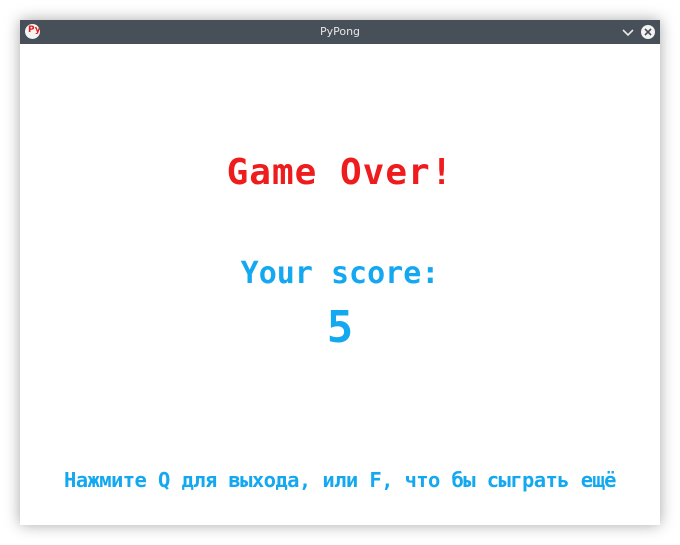 The image size is (680, 545). I want to click on close-button, so click(648, 32).